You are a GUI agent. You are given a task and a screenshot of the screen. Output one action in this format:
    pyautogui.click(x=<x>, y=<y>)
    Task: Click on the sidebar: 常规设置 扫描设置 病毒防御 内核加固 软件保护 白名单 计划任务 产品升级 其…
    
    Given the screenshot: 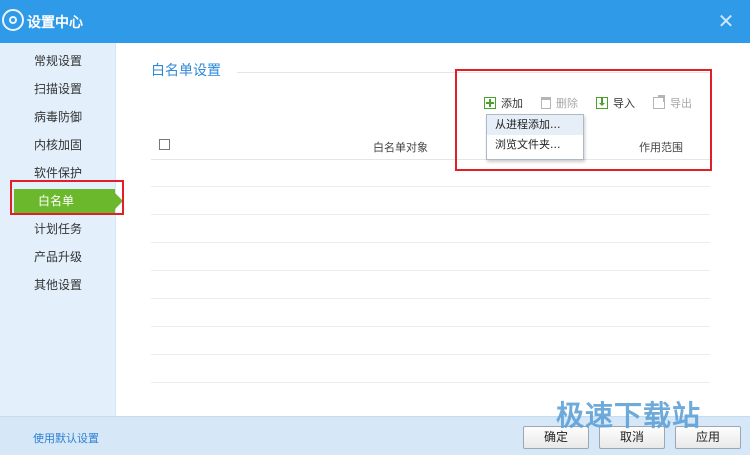 What is the action you would take?
    pyautogui.click(x=61, y=229)
    